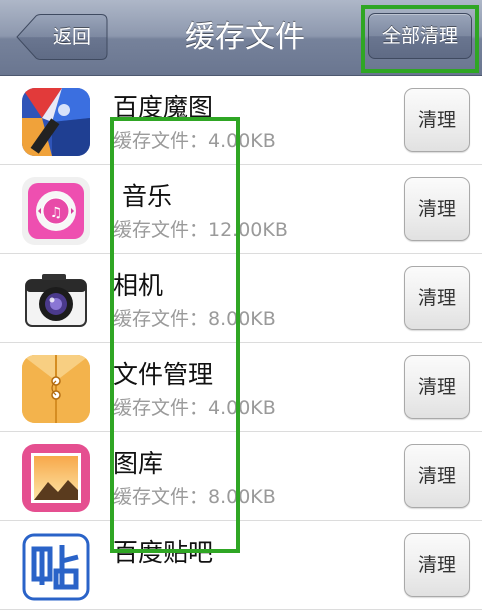 This screenshot has width=482, height=610. Describe the element at coordinates (56, 478) in the screenshot. I see `gallery-icon` at that location.